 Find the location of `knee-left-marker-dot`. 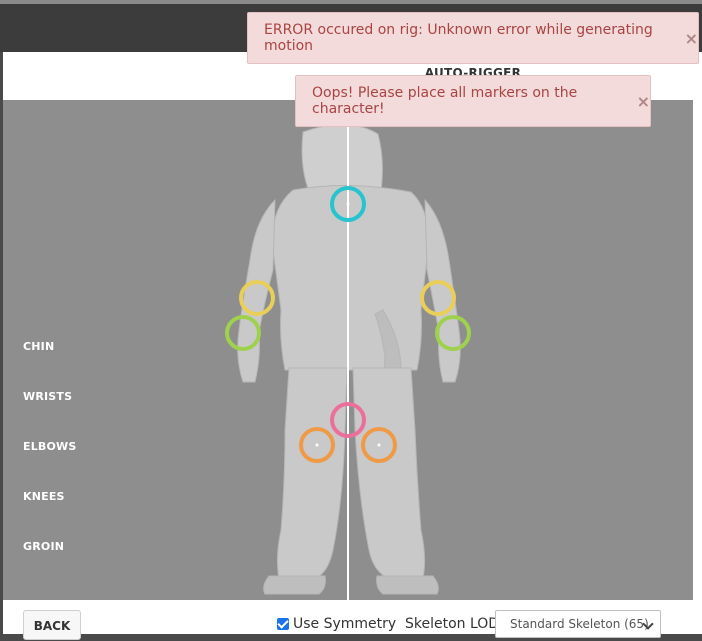

knee-left-marker-dot is located at coordinates (317, 445).